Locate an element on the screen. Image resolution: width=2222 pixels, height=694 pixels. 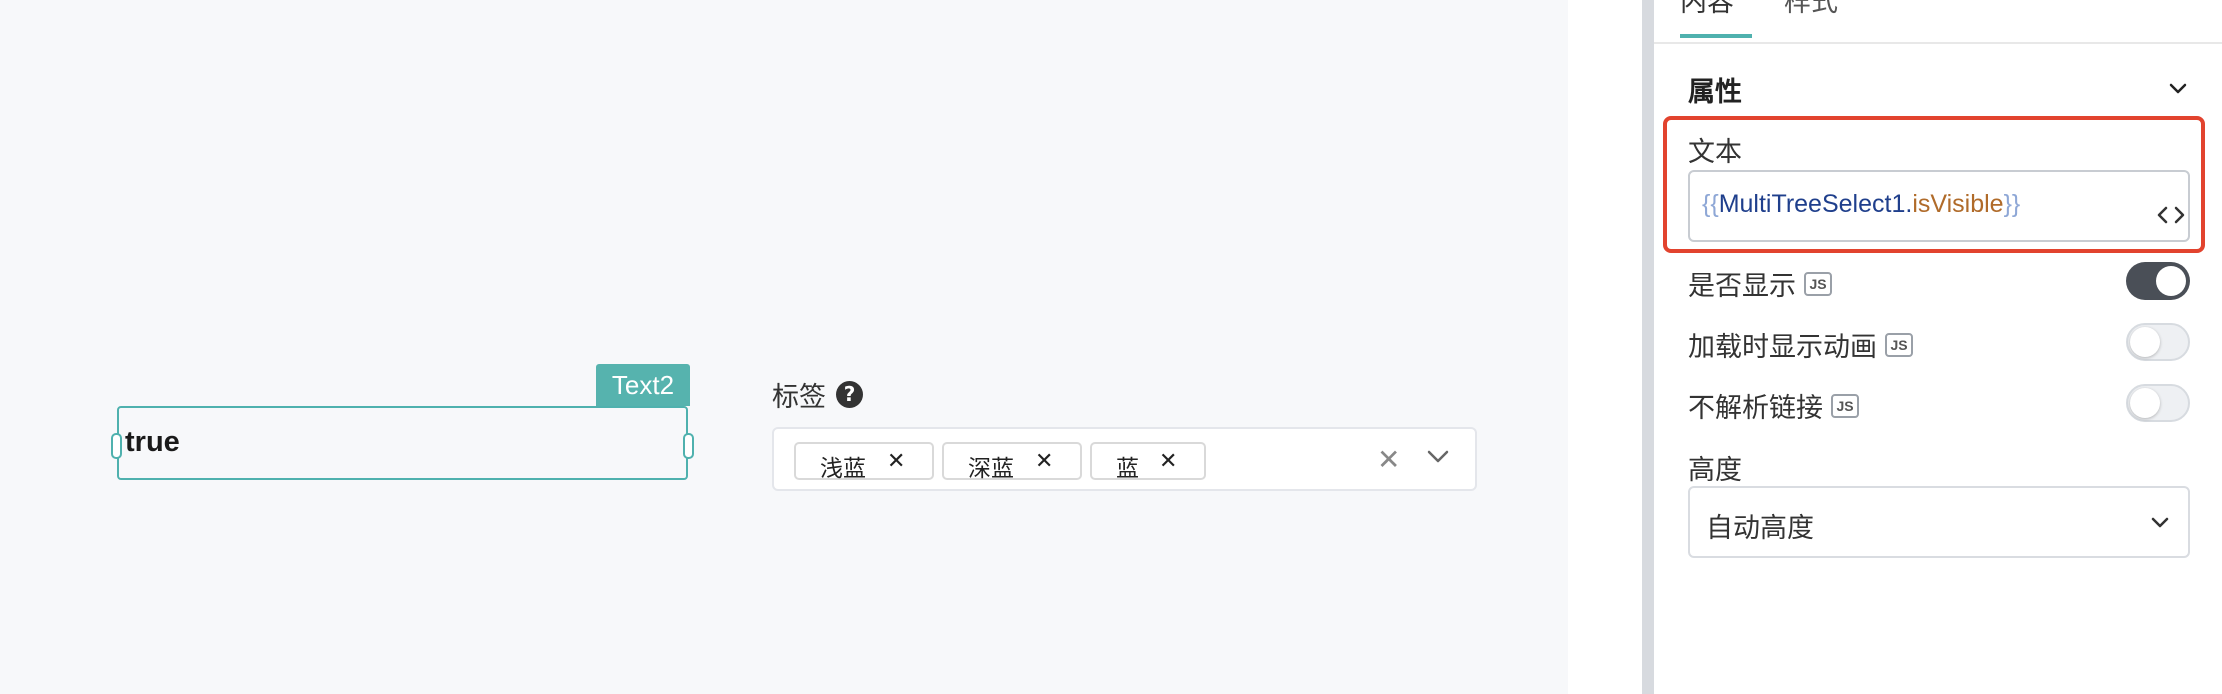
tab-content: 内容 is located at coordinates (1707, 9).